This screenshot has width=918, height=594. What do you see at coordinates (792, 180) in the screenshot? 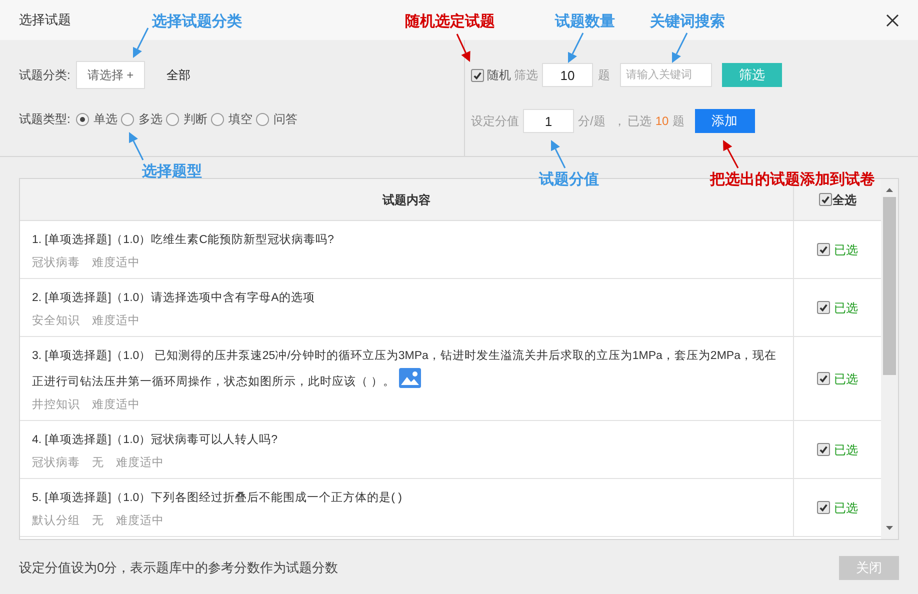
I see `callout-label: 把选出的试题添加到试卷` at bounding box center [792, 180].